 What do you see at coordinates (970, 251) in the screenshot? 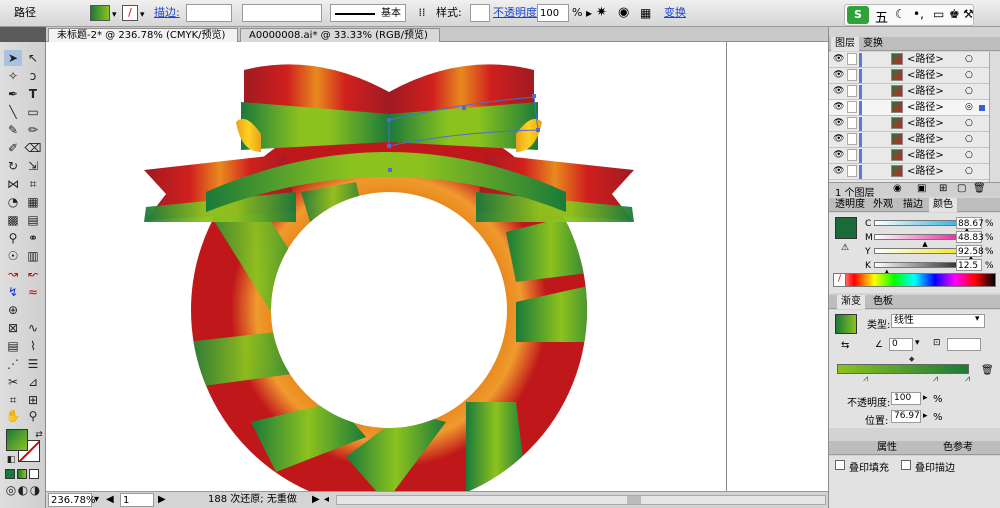
I see `channel-value: 92.58` at bounding box center [970, 251].